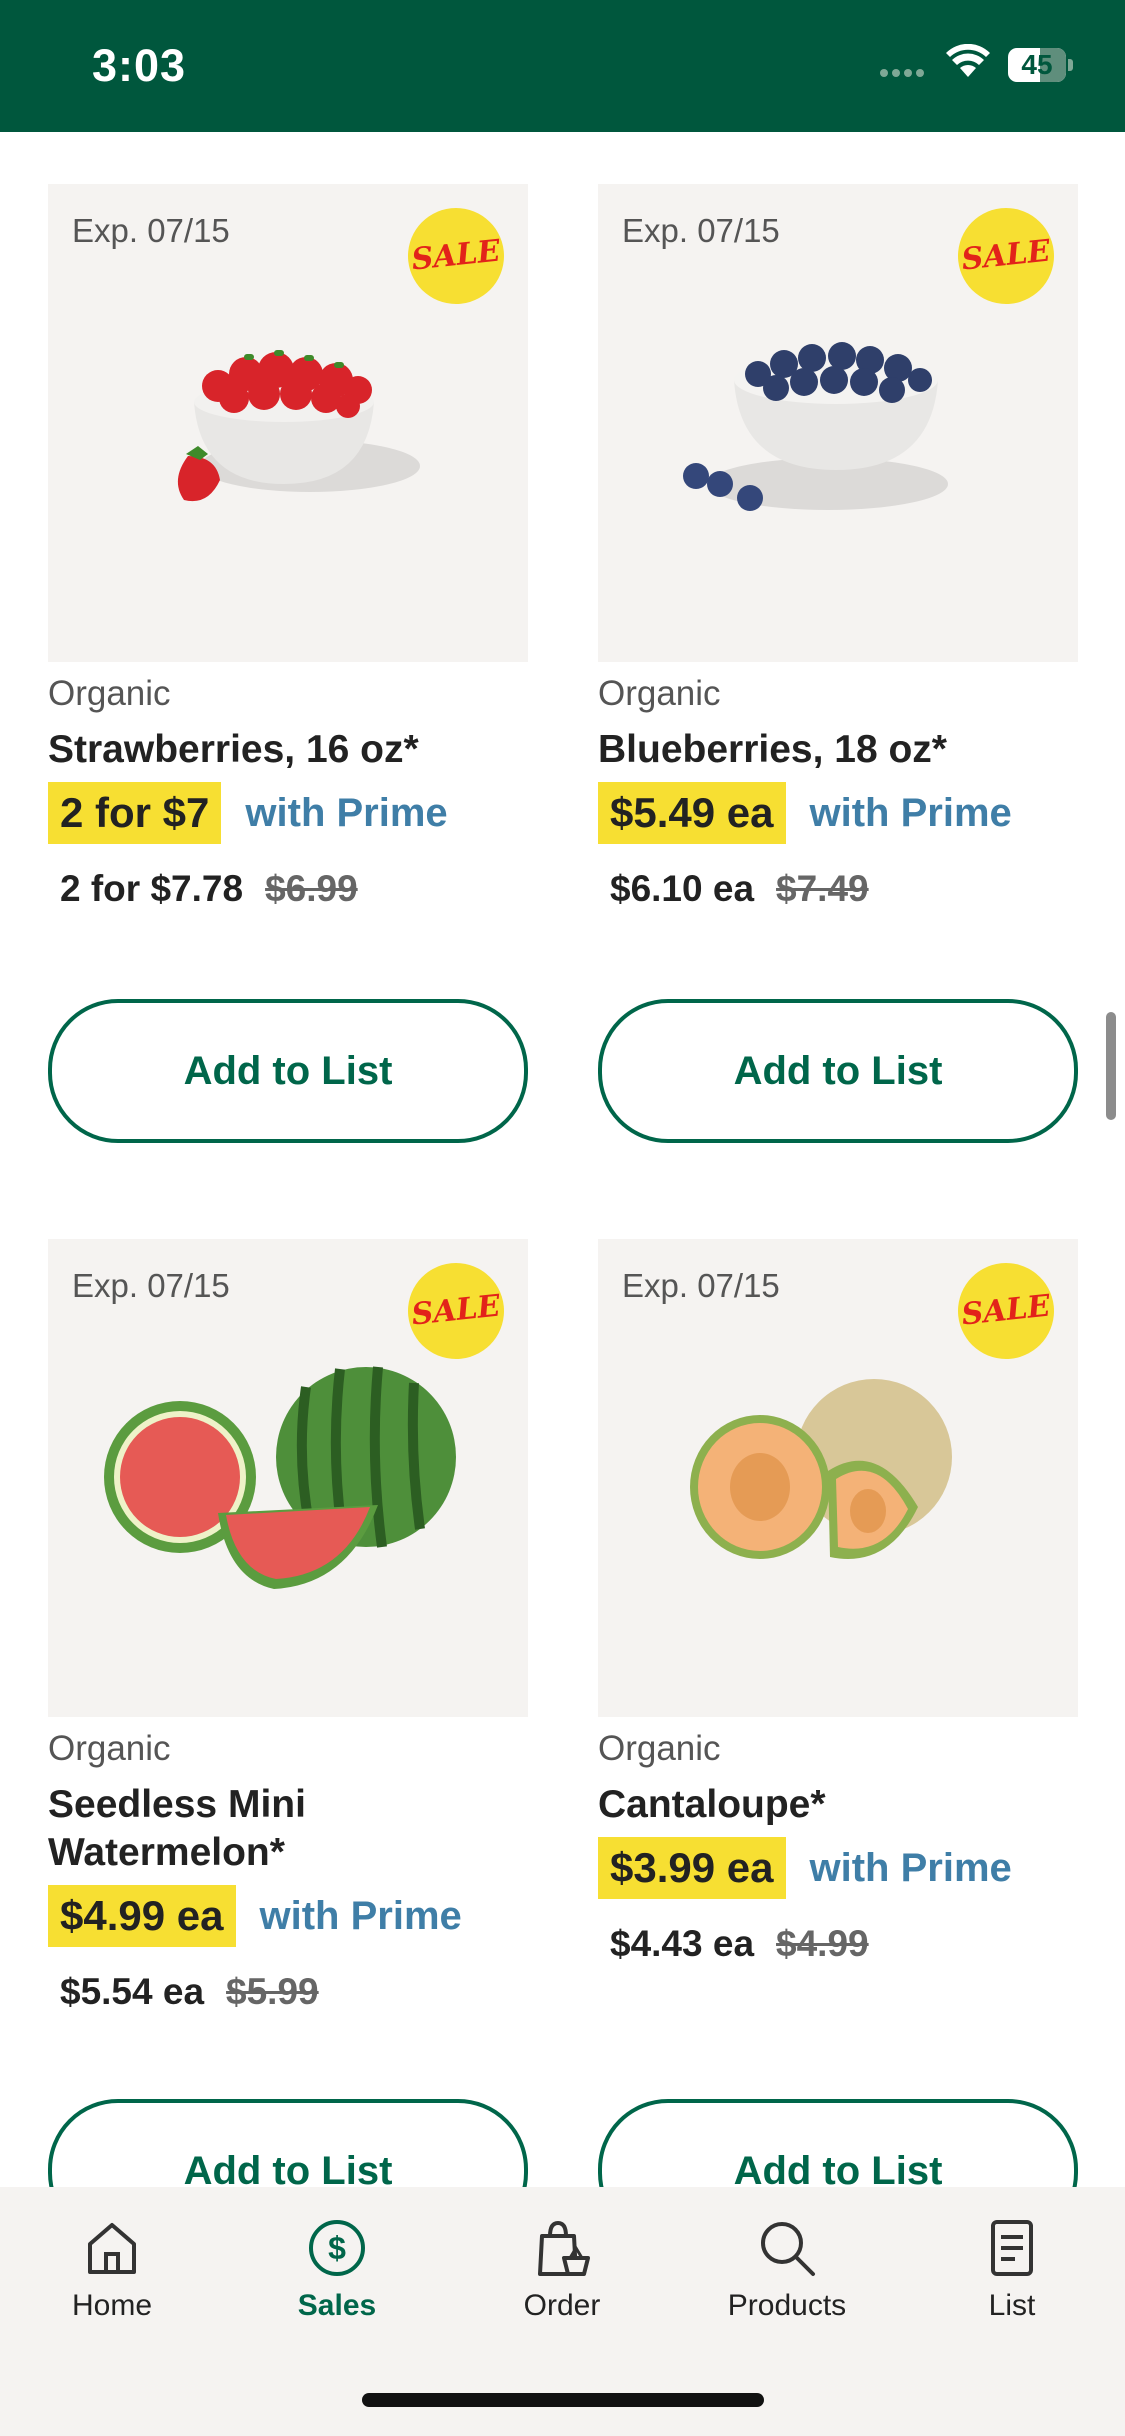 Image resolution: width=1125 pixels, height=2436 pixels. Describe the element at coordinates (562, 2248) in the screenshot. I see `shopping-bag-icon` at that location.